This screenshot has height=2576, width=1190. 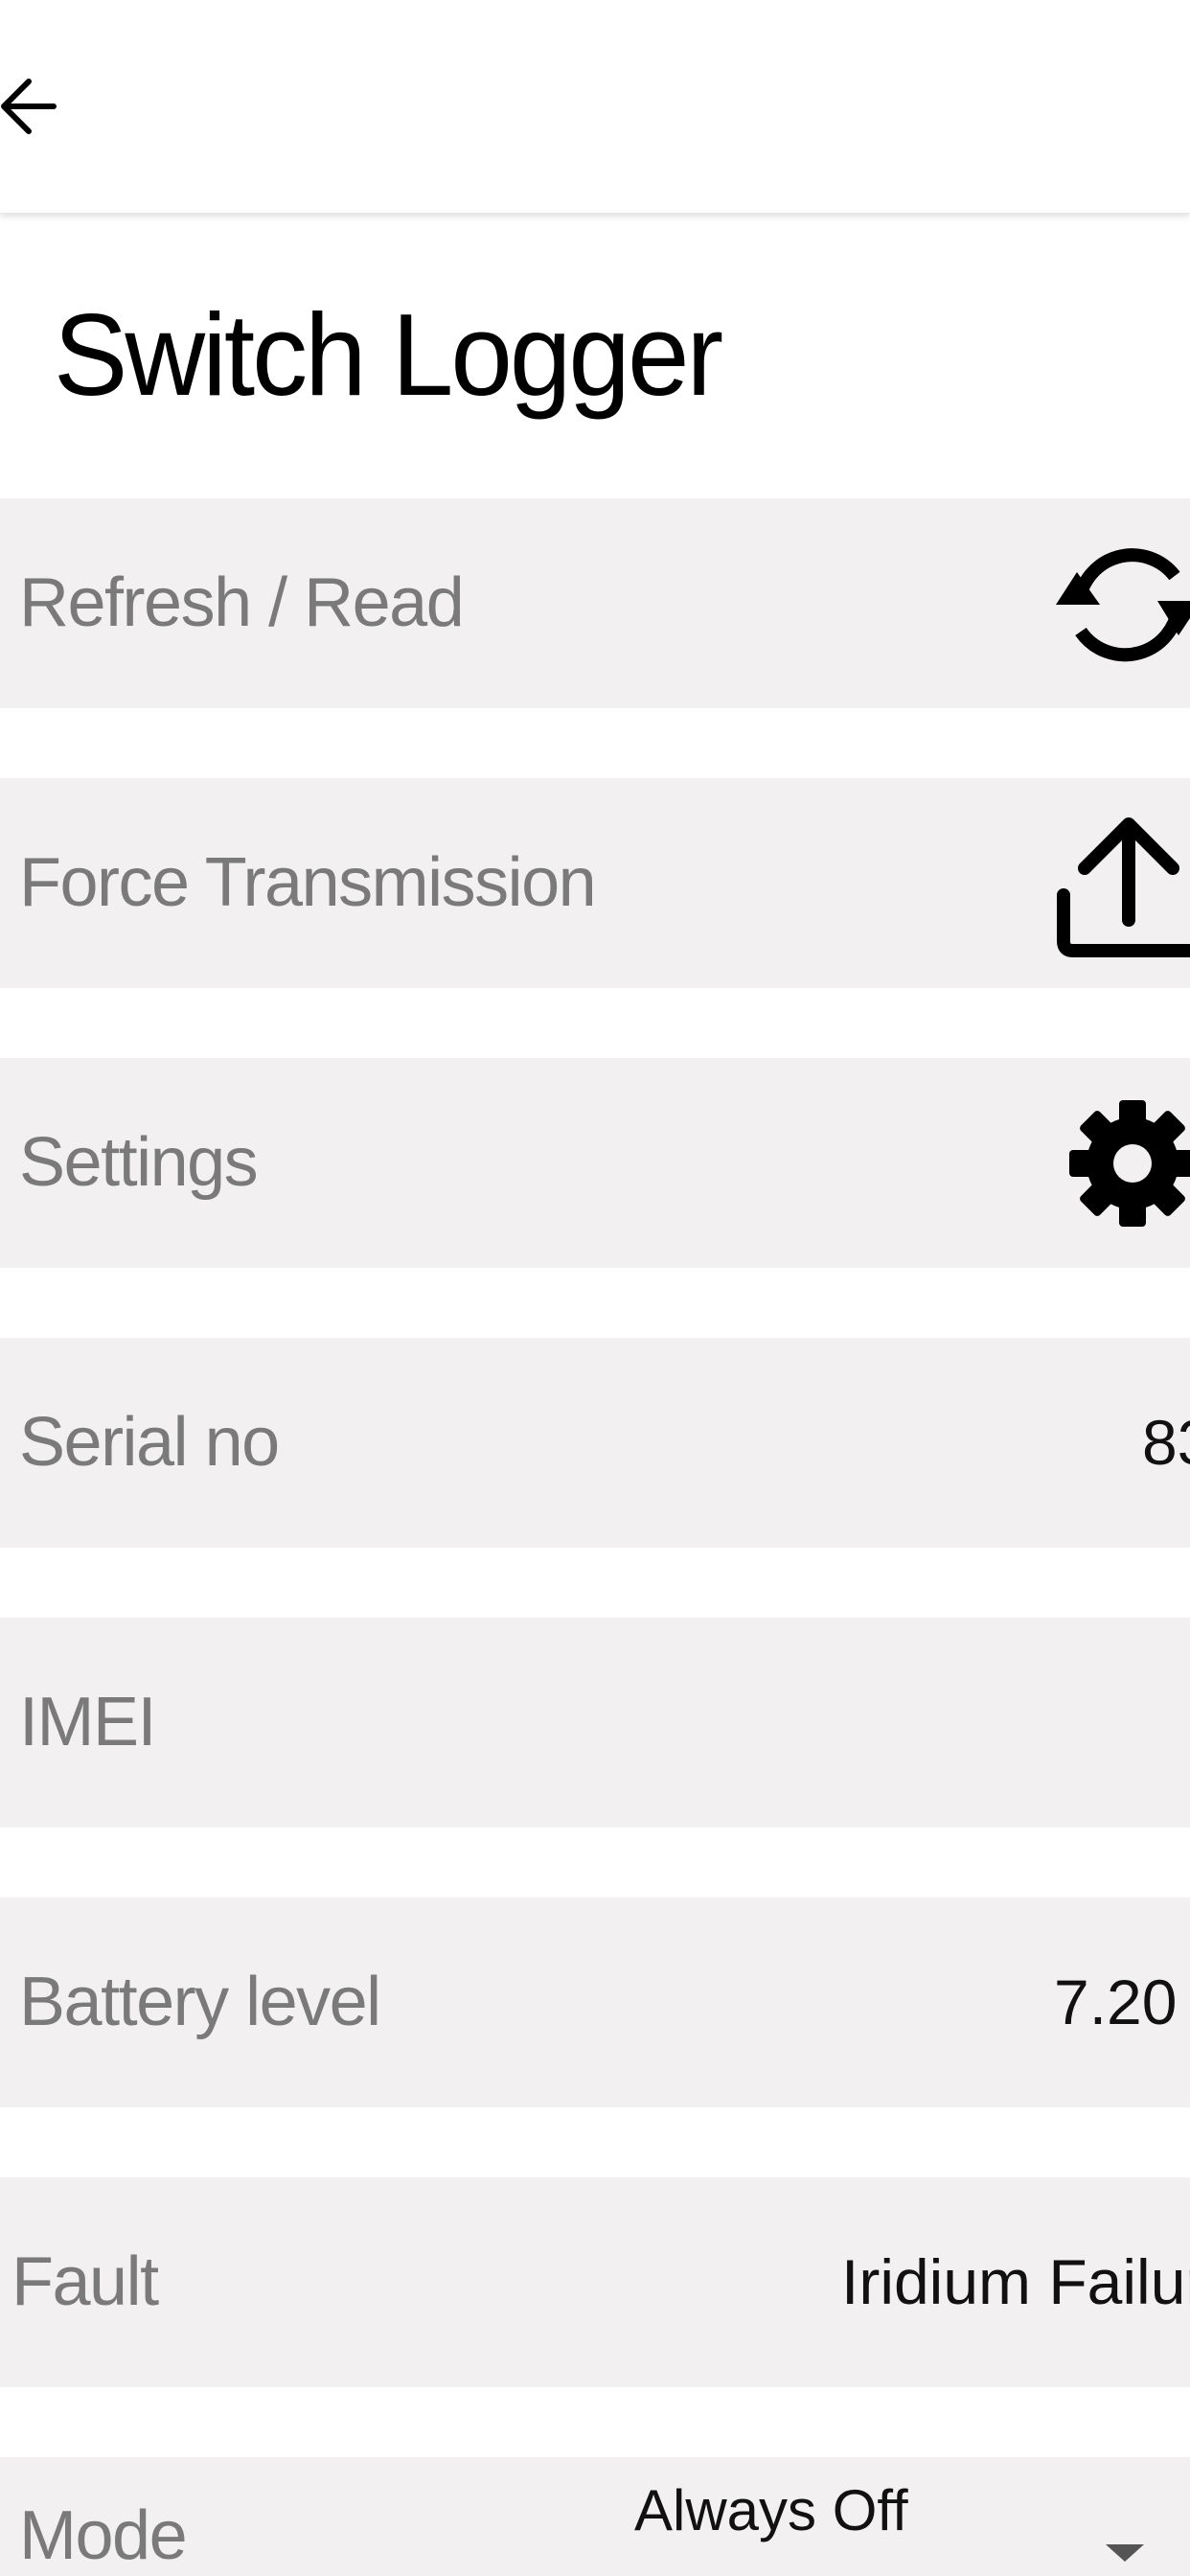 I want to click on imei-row: IMEI, so click(x=595, y=1723).